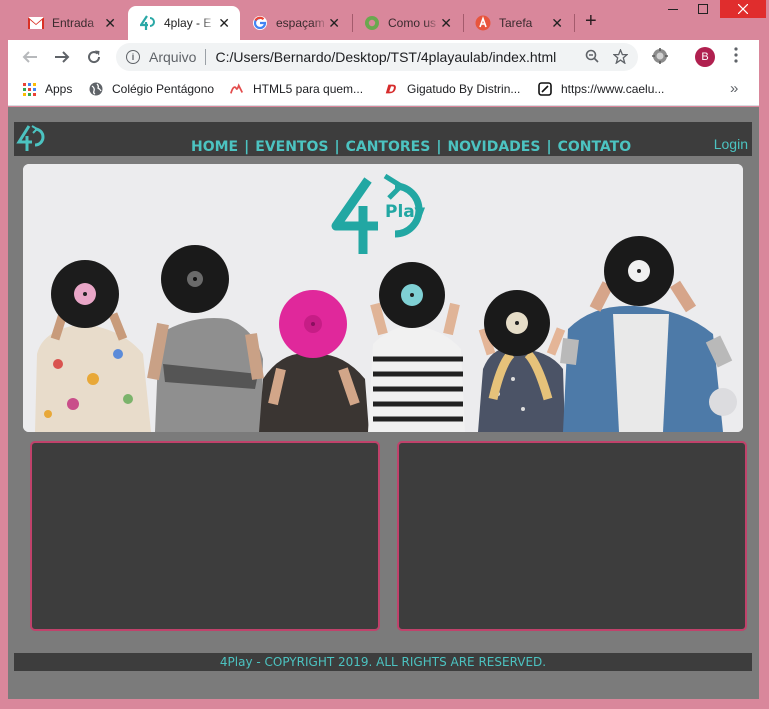 The height and width of the screenshot is (709, 769). I want to click on reload-icon, so click(94, 57).